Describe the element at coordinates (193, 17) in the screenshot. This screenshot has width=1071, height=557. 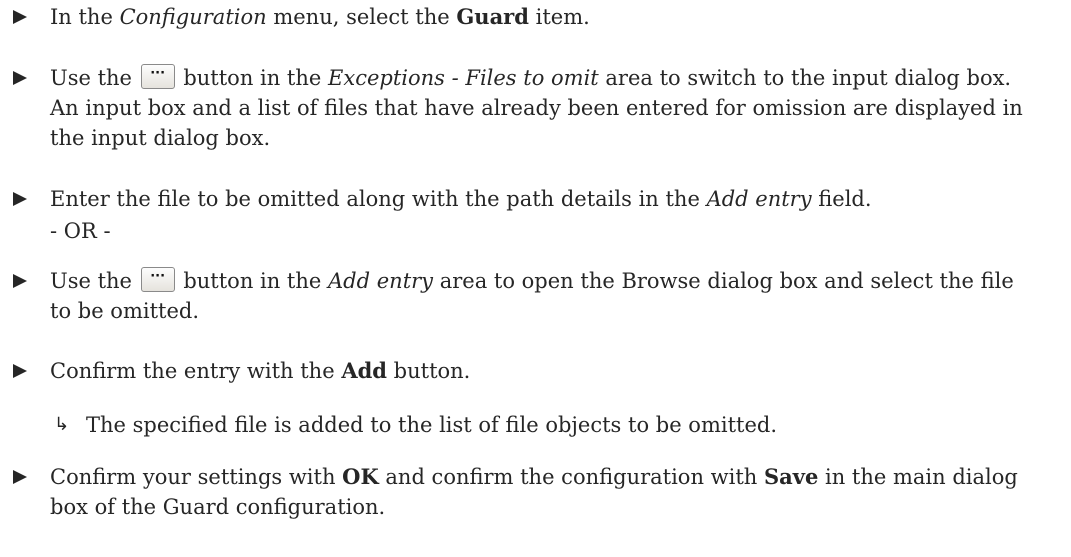
I see `menu-name: Configuration` at that location.